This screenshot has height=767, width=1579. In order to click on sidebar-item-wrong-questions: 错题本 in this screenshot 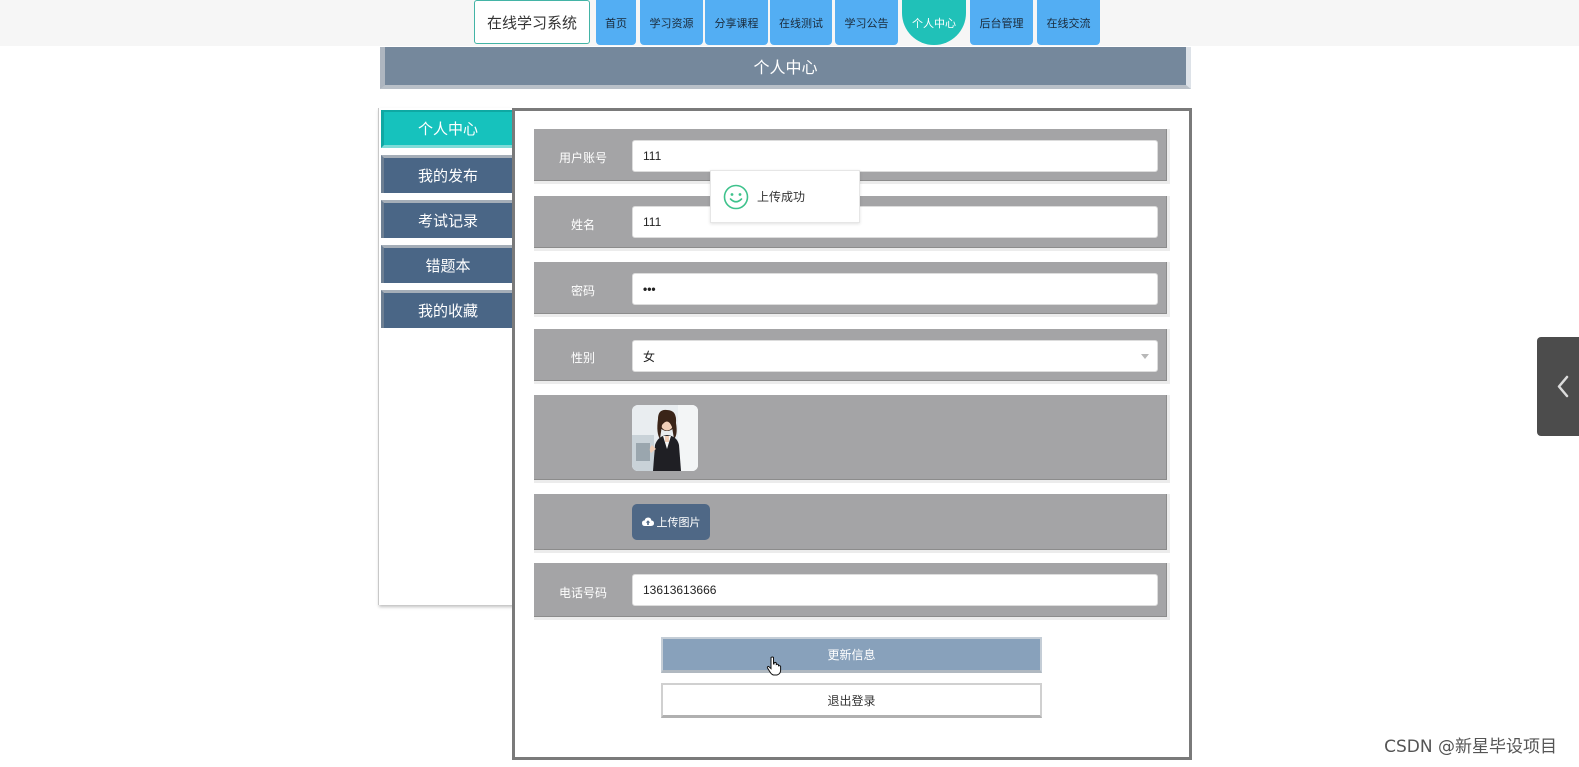, I will do `click(446, 264)`.